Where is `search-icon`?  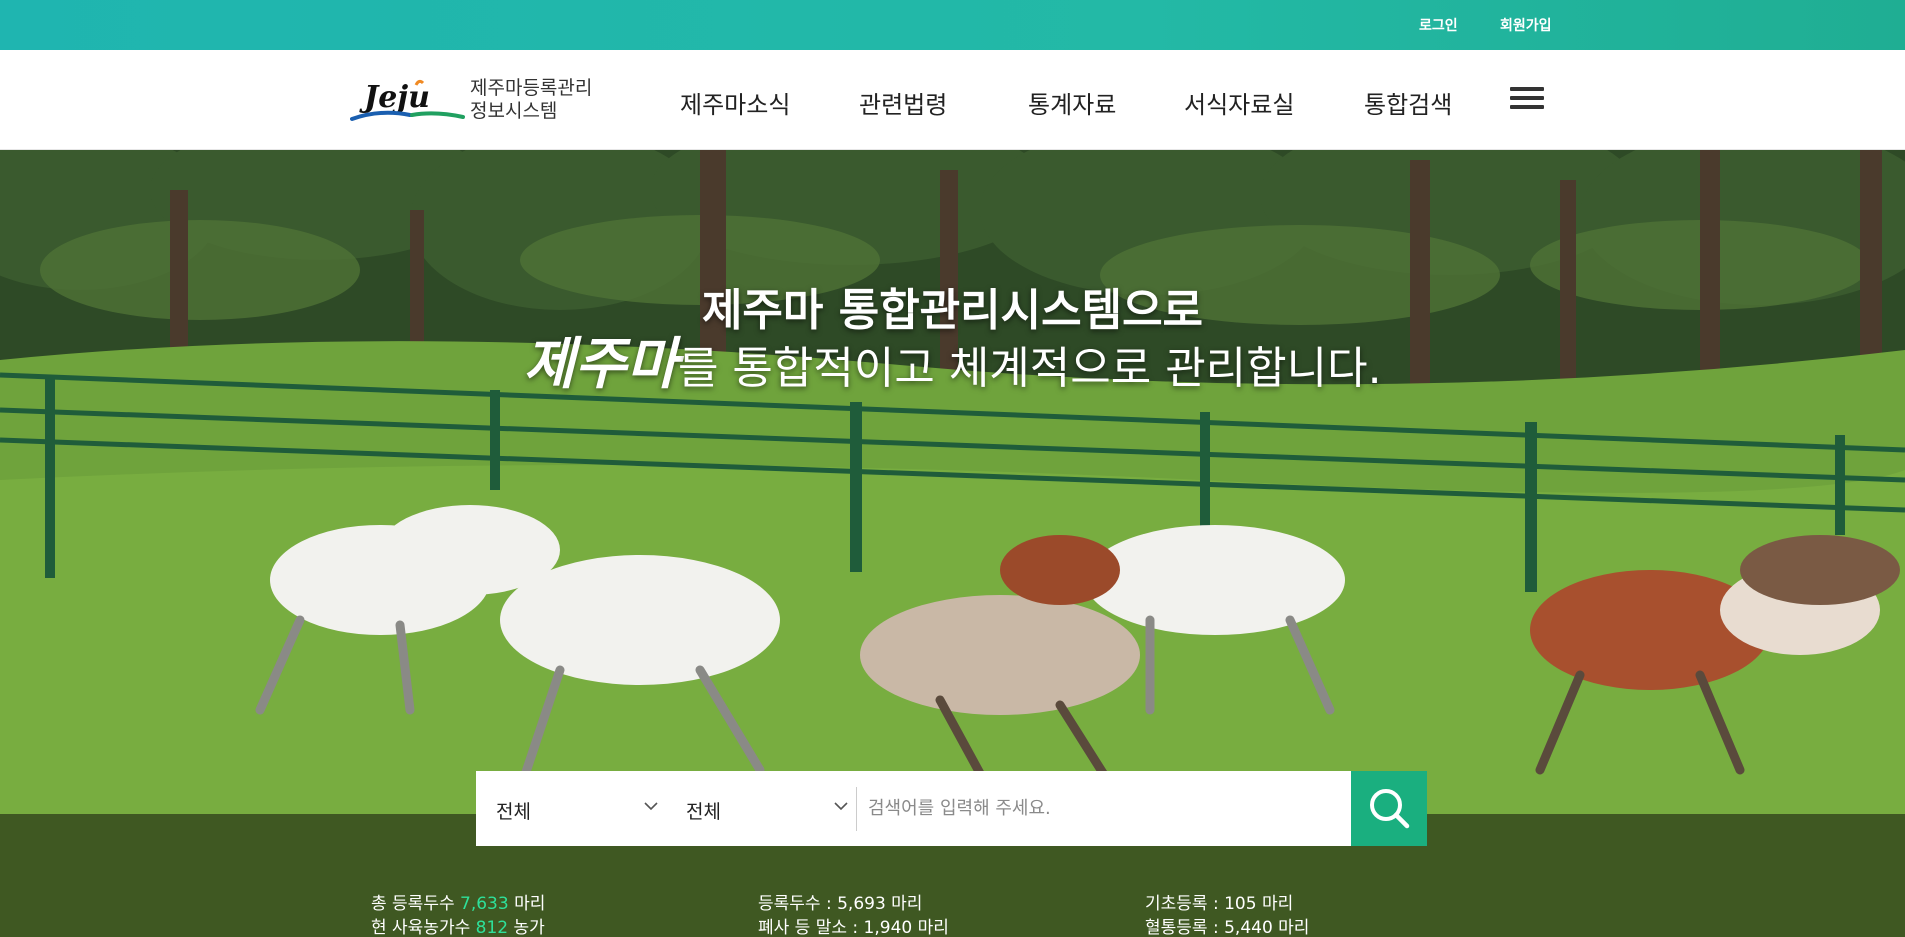
search-icon is located at coordinates (1390, 809).